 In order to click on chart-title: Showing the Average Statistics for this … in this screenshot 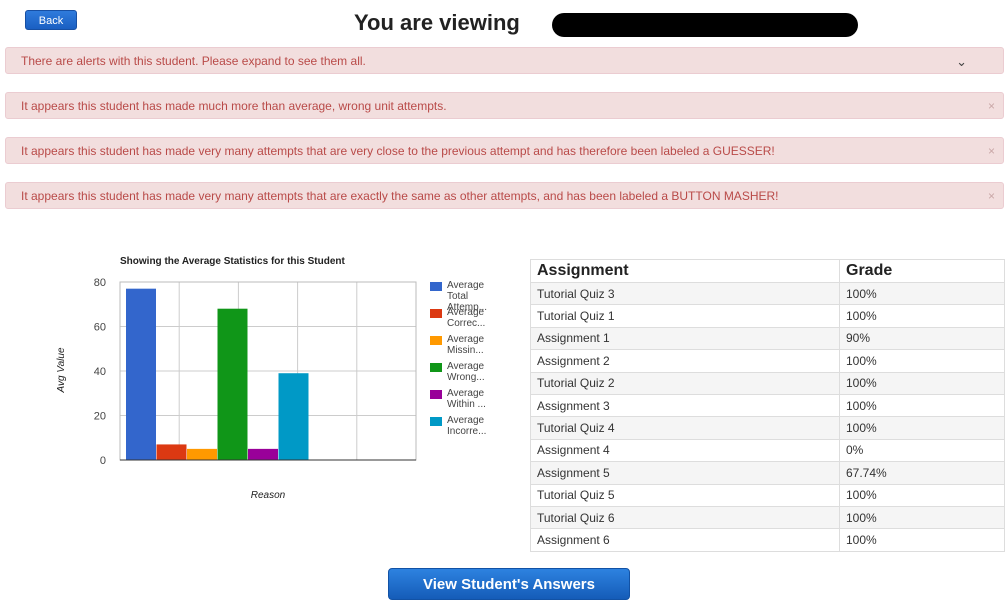, I will do `click(232, 261)`.